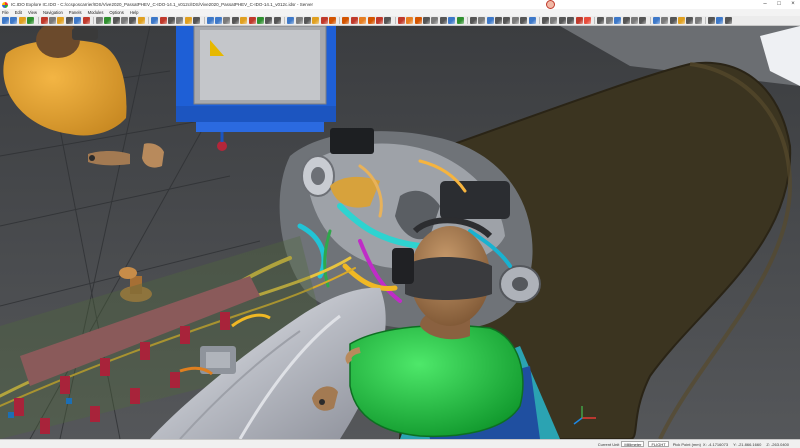 The image size is (800, 448). I want to click on close-button: ×, so click(793, 4).